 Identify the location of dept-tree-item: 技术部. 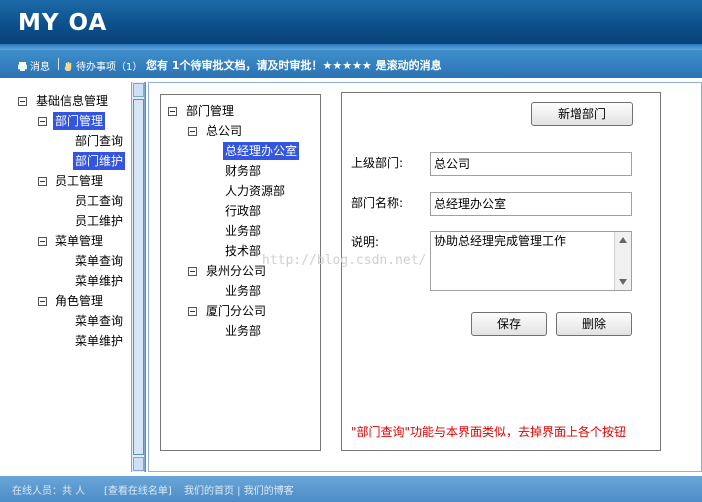
(243, 251).